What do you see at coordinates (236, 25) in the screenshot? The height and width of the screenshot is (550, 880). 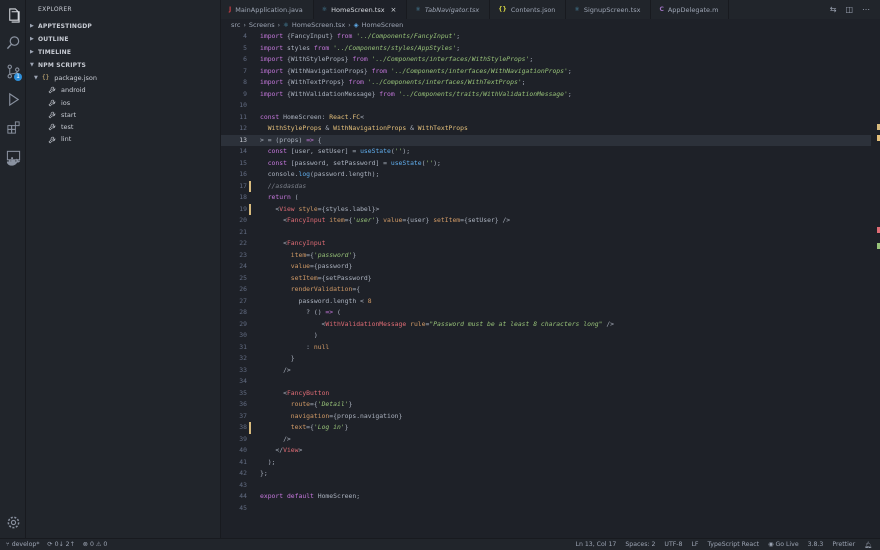 I see `breadcrumb-src: src` at bounding box center [236, 25].